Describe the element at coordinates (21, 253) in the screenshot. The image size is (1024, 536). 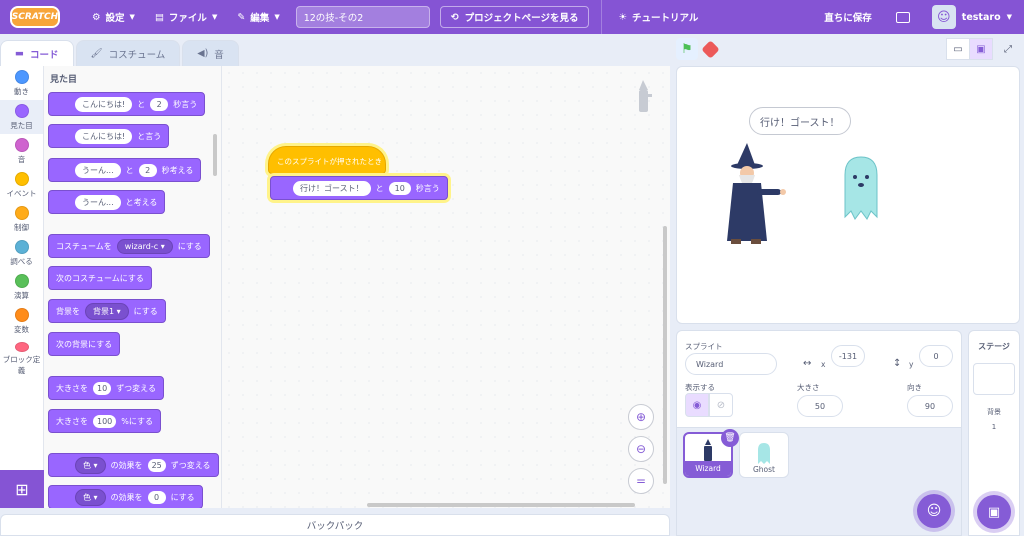
I see `category-sensing: 調べる` at that location.